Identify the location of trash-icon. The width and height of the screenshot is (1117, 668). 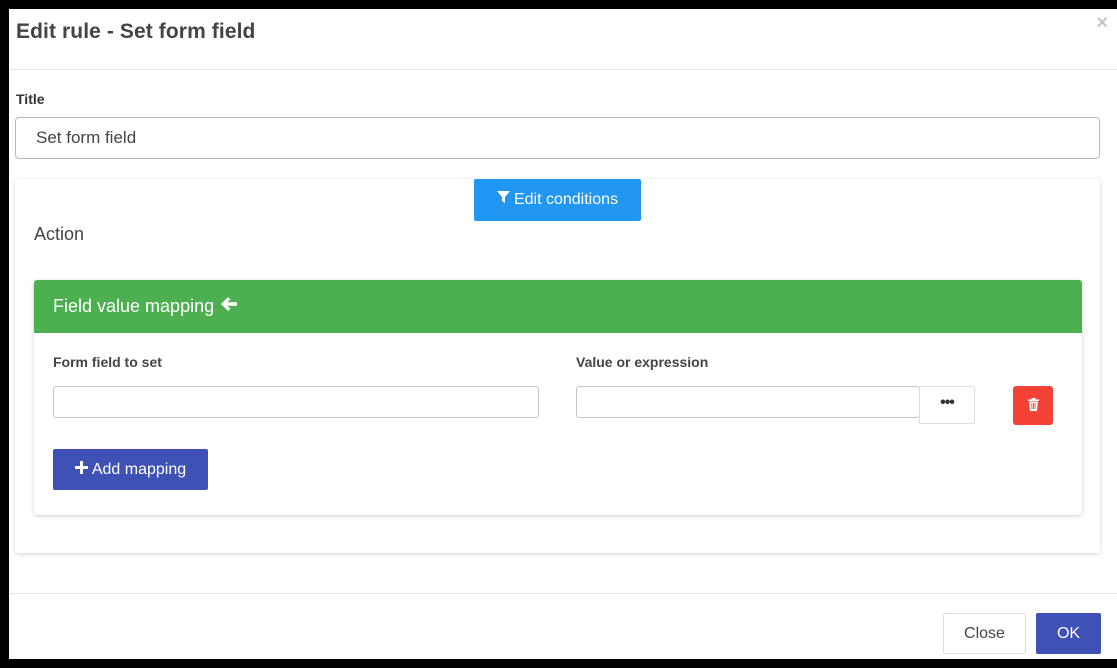
(1033, 405).